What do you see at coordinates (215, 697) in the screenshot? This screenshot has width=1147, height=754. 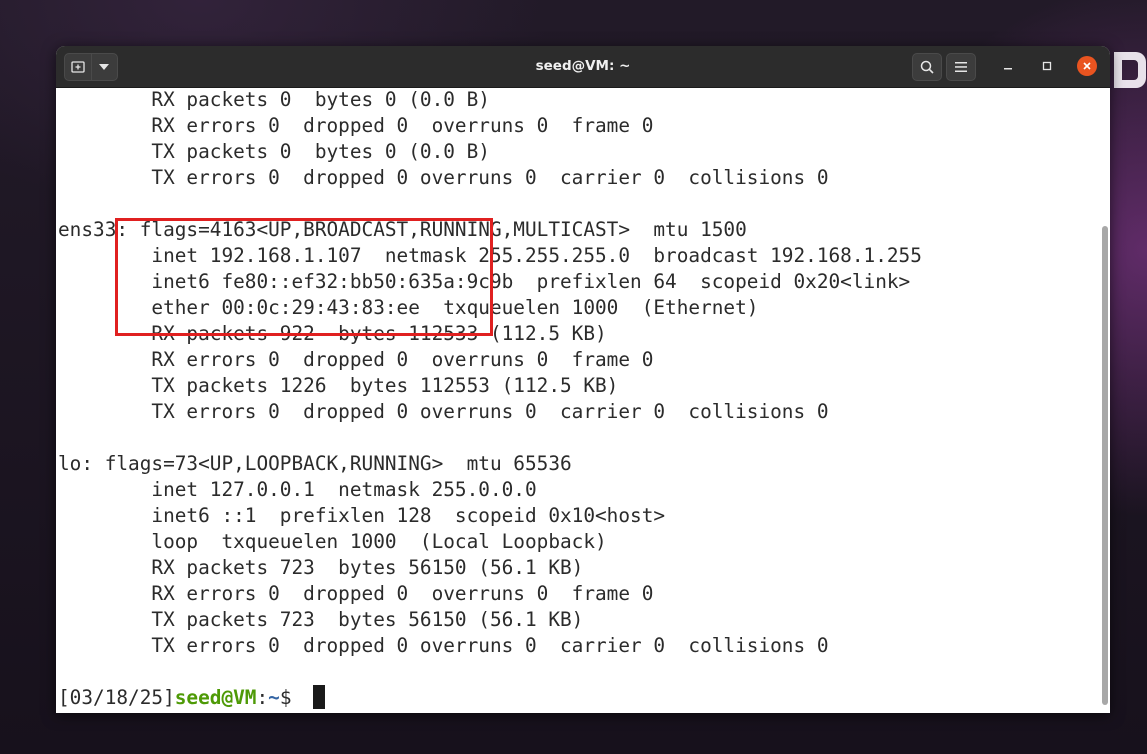 I see `prompt-user-host: seed@VM` at bounding box center [215, 697].